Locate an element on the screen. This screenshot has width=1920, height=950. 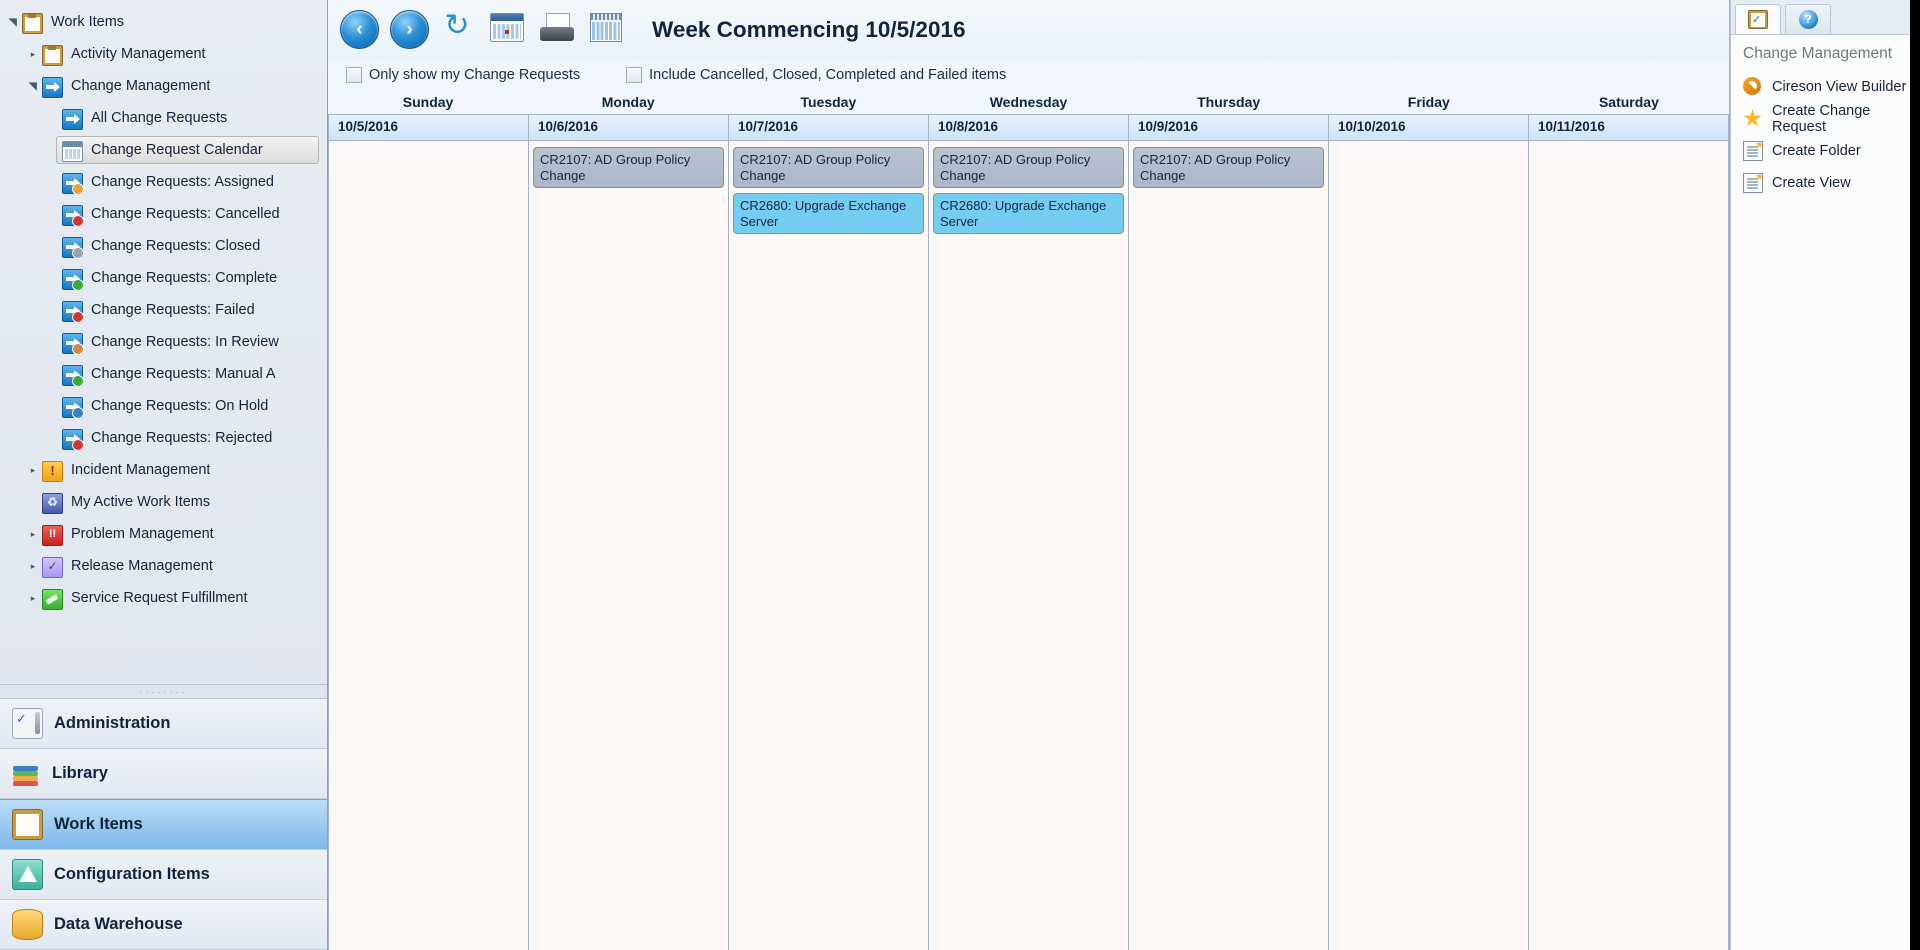
change-arrow-icon is located at coordinates (52, 87).